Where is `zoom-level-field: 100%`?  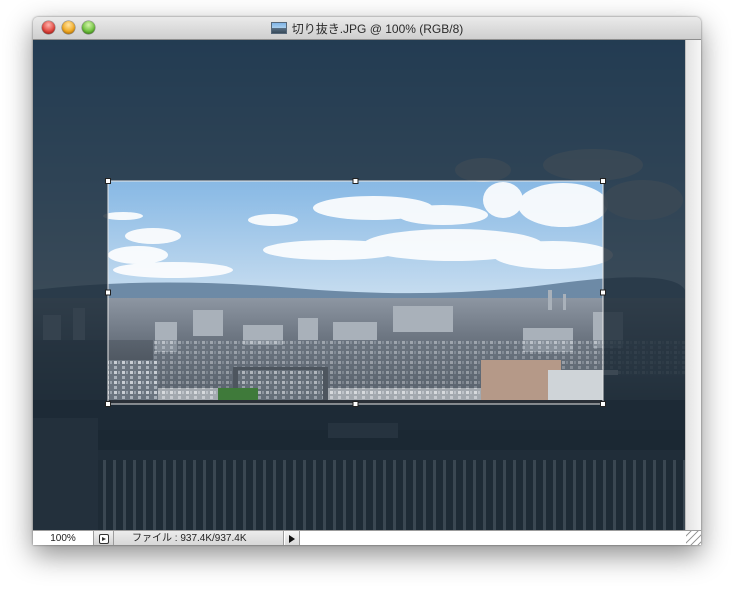 zoom-level-field: 100% is located at coordinates (63, 538).